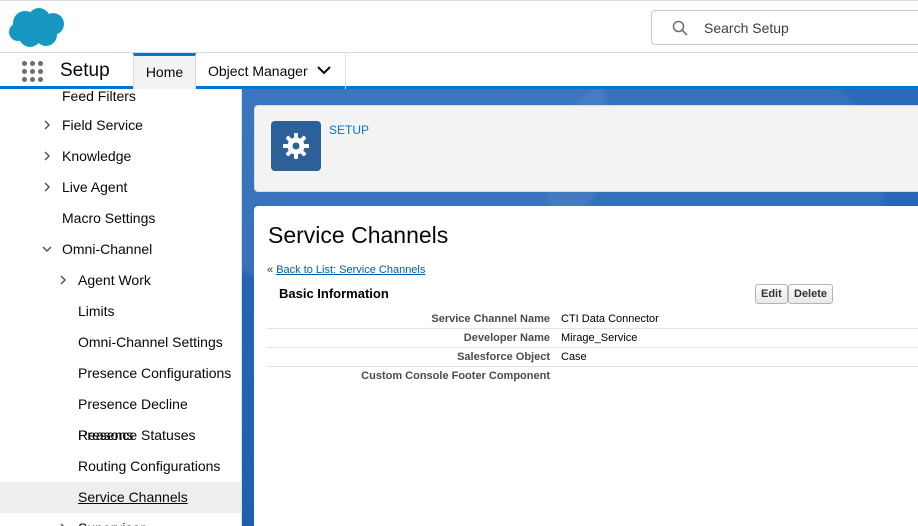 The height and width of the screenshot is (526, 918). Describe the element at coordinates (358, 235) in the screenshot. I see `page-title: Service Channels` at that location.